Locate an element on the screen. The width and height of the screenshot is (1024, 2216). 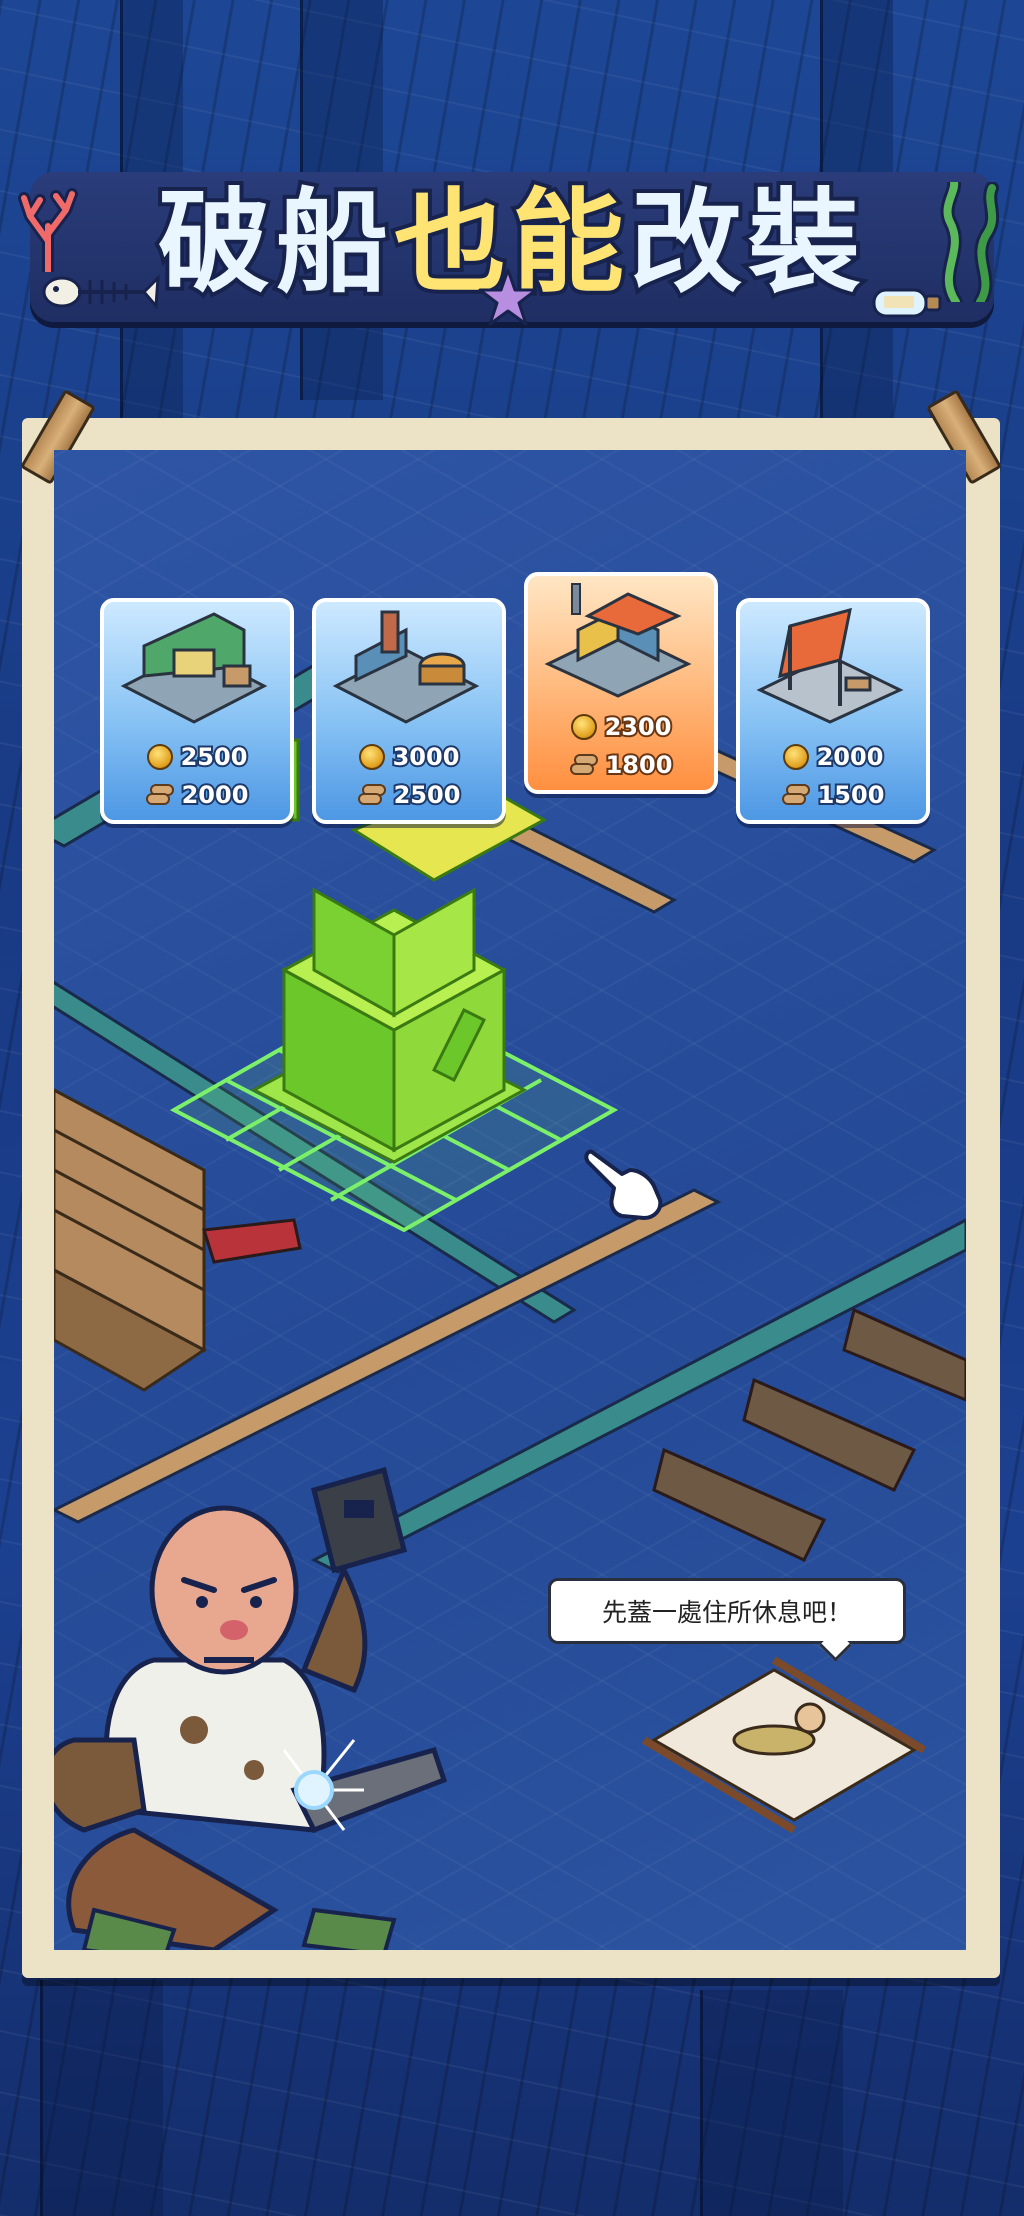
wood-cost: 1500 is located at coordinates (851, 795).